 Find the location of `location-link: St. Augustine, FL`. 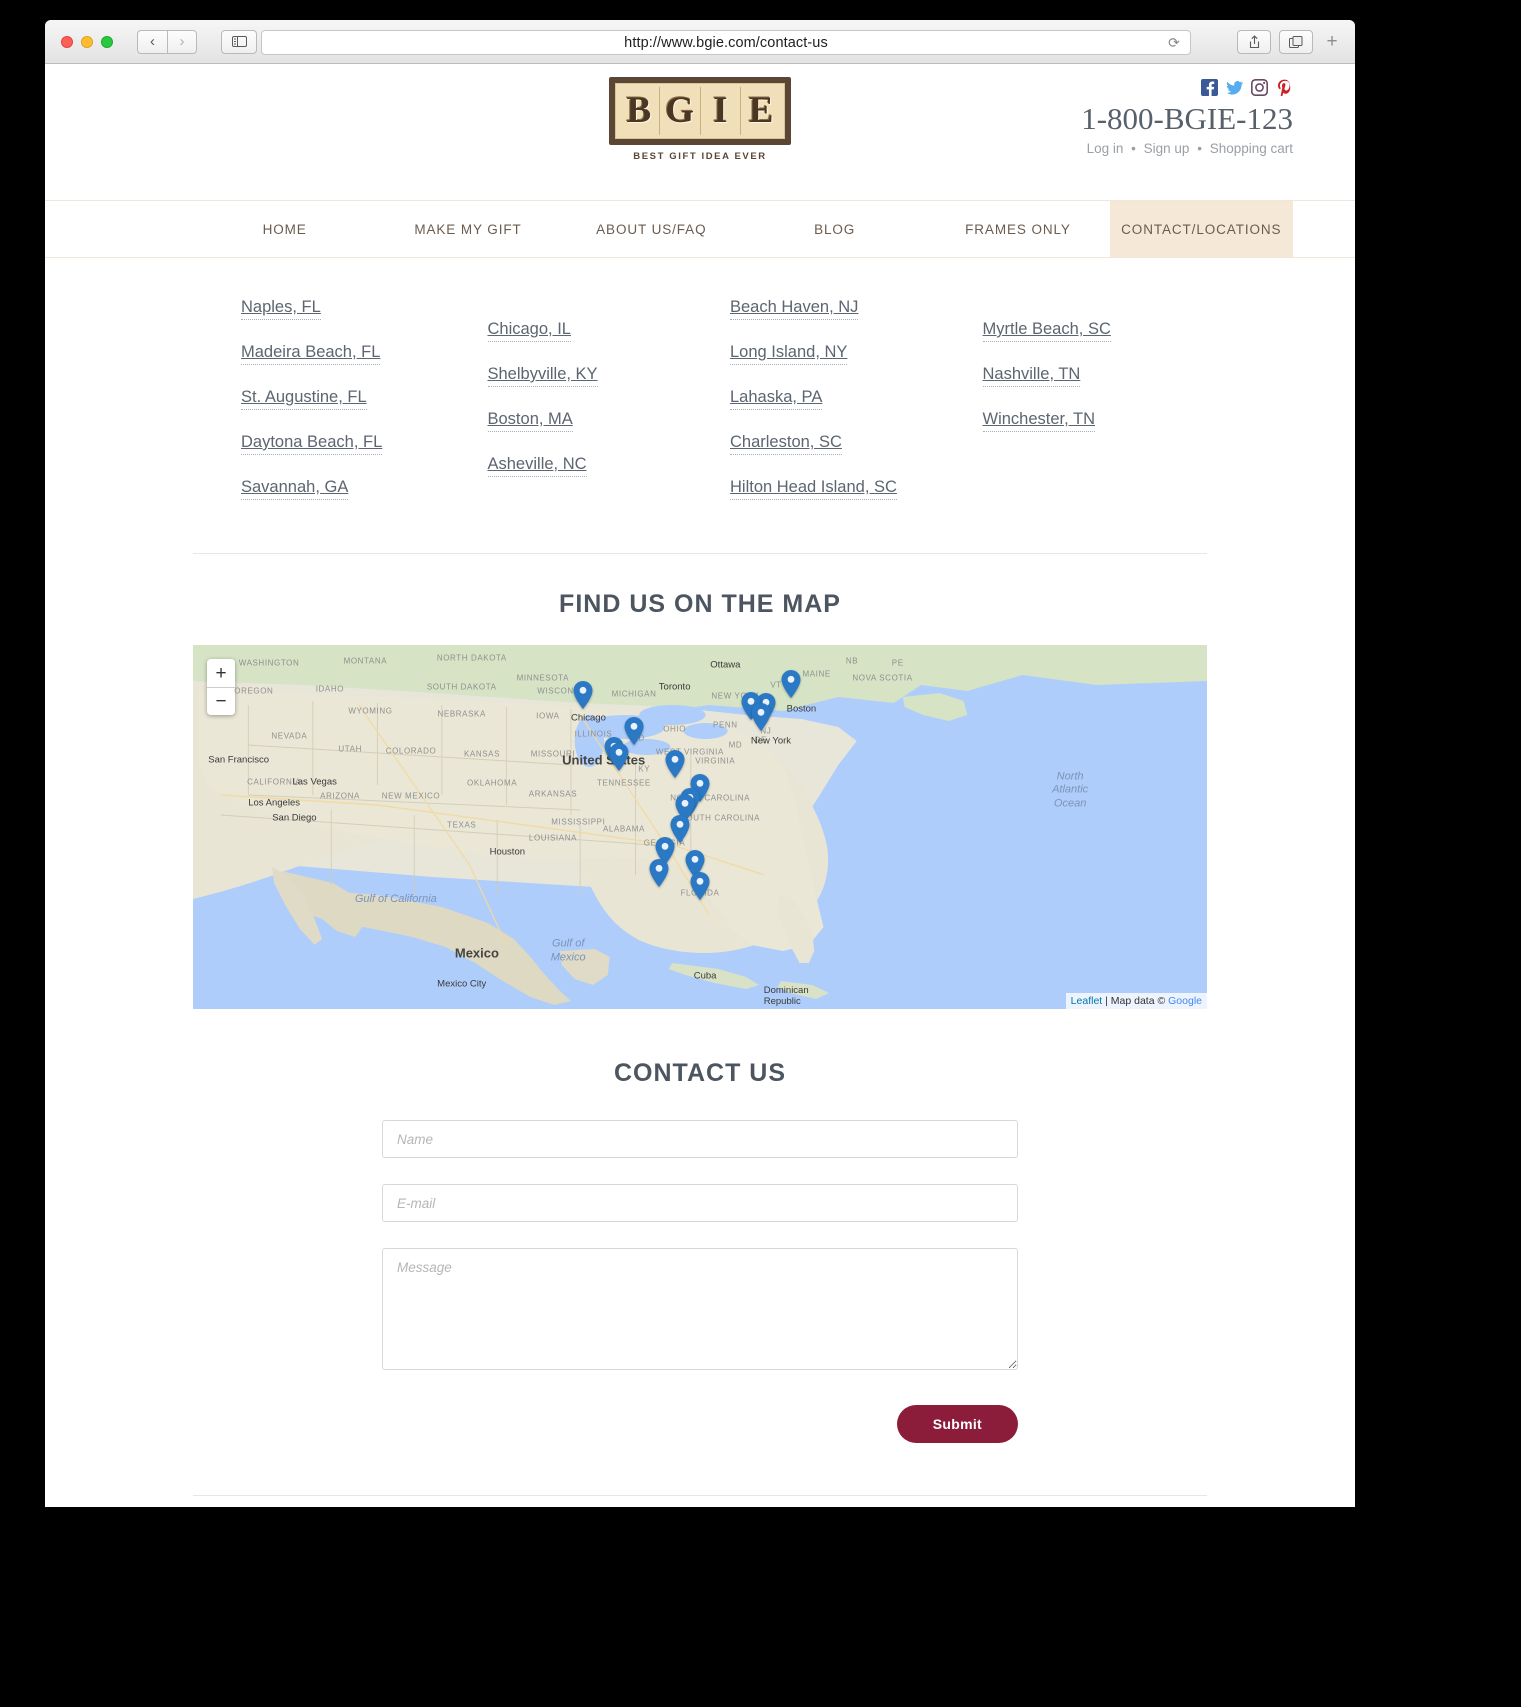

location-link: St. Augustine, FL is located at coordinates (304, 399).